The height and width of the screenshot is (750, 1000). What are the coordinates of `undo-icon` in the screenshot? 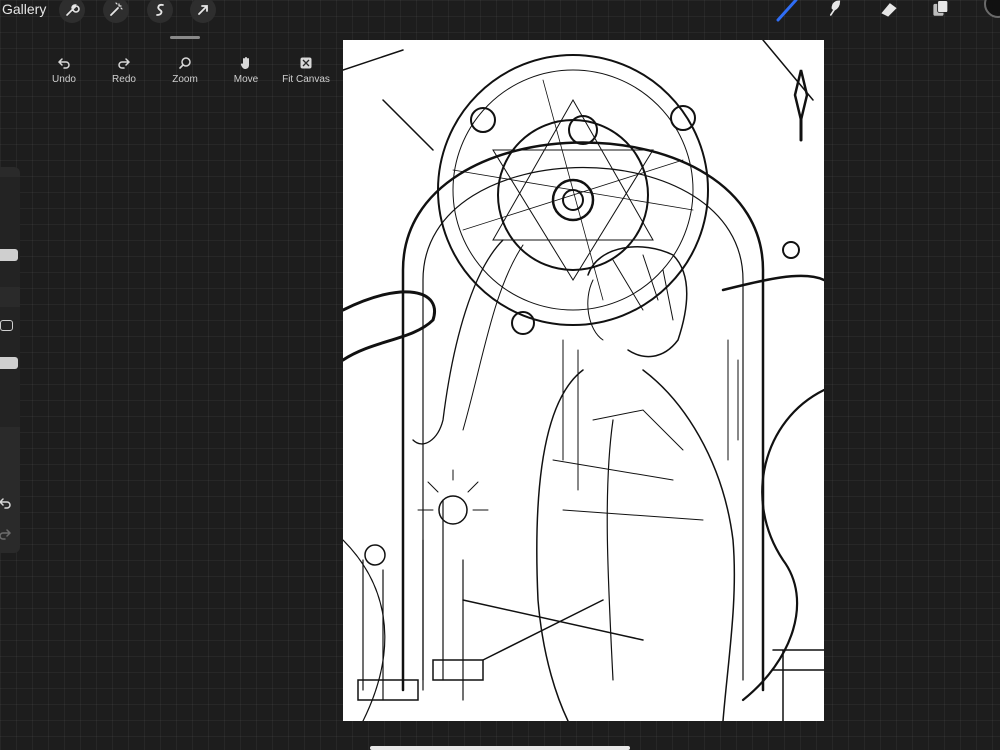 It's located at (63, 63).